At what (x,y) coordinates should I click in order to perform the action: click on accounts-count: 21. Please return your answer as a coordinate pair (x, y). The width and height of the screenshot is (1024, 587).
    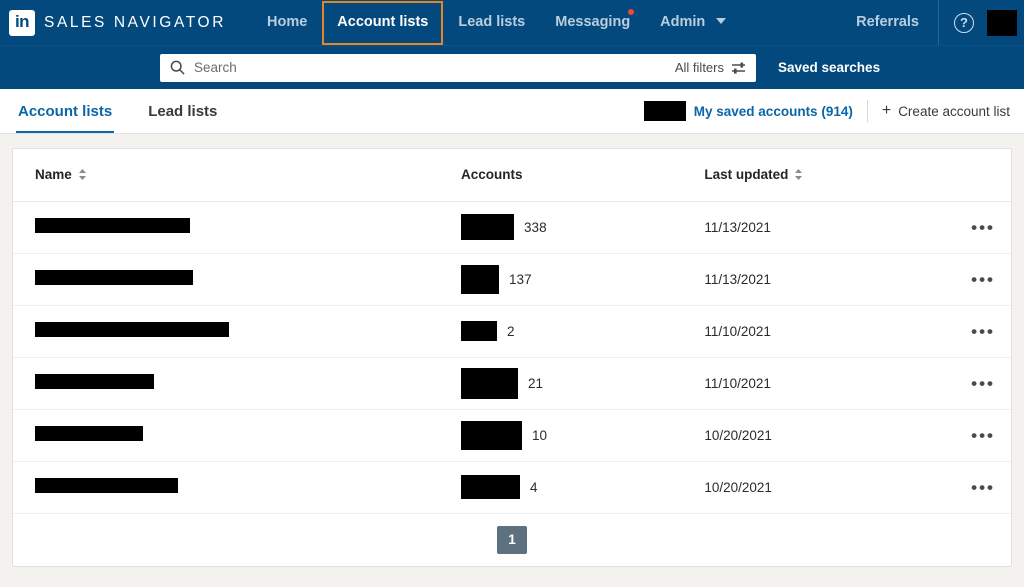
    Looking at the image, I should click on (536, 383).